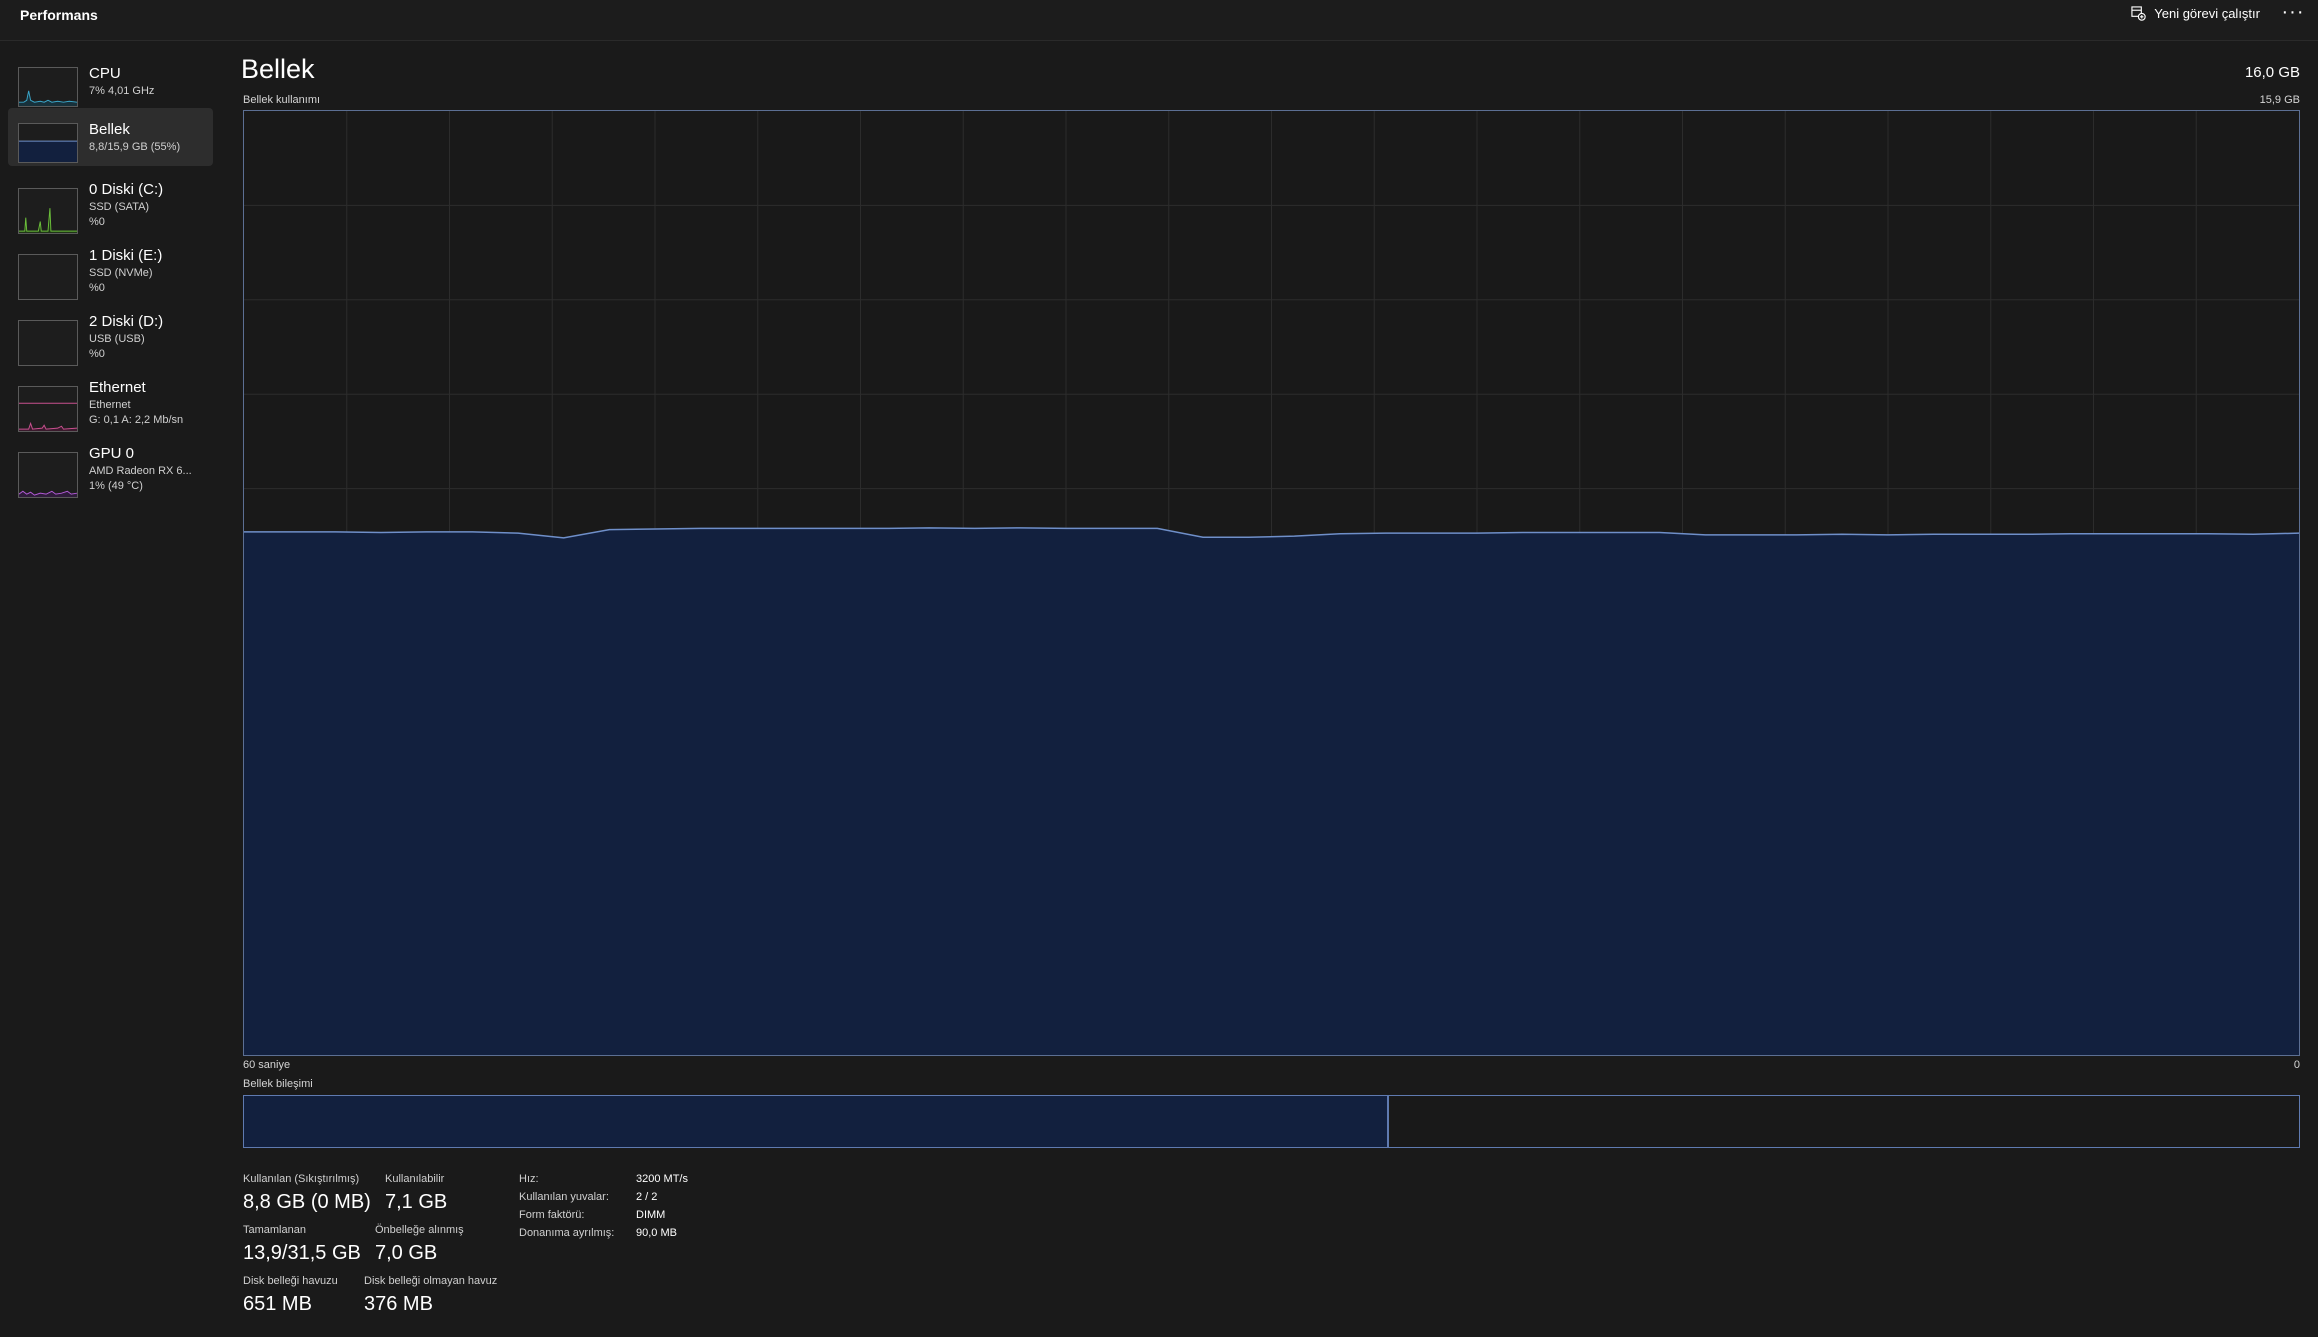 This screenshot has width=2318, height=1337. Describe the element at coordinates (126, 321) in the screenshot. I see `sidebar-item-name: 2 Diski (D:)` at that location.